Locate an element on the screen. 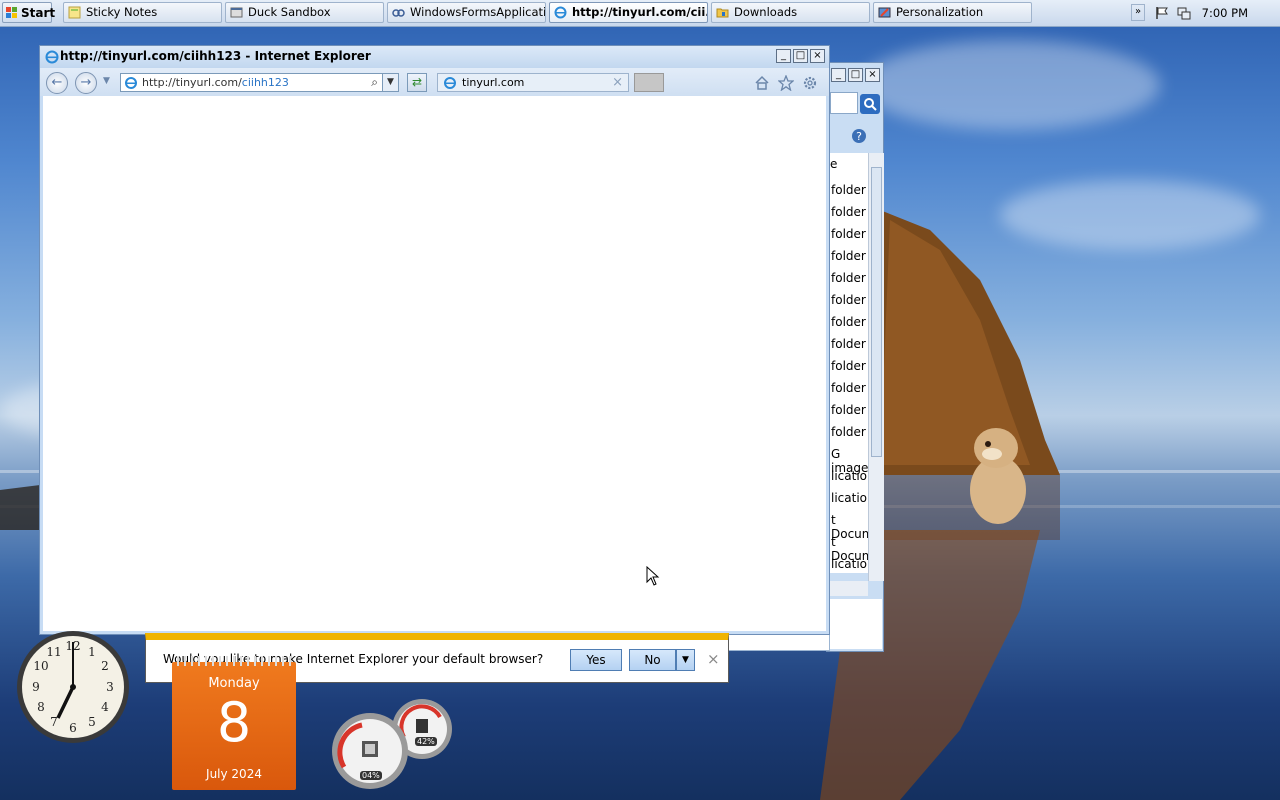 This screenshot has height=800, width=1280. taskbar-button-duck-sandbox: Duck Sandbox is located at coordinates (304, 12).